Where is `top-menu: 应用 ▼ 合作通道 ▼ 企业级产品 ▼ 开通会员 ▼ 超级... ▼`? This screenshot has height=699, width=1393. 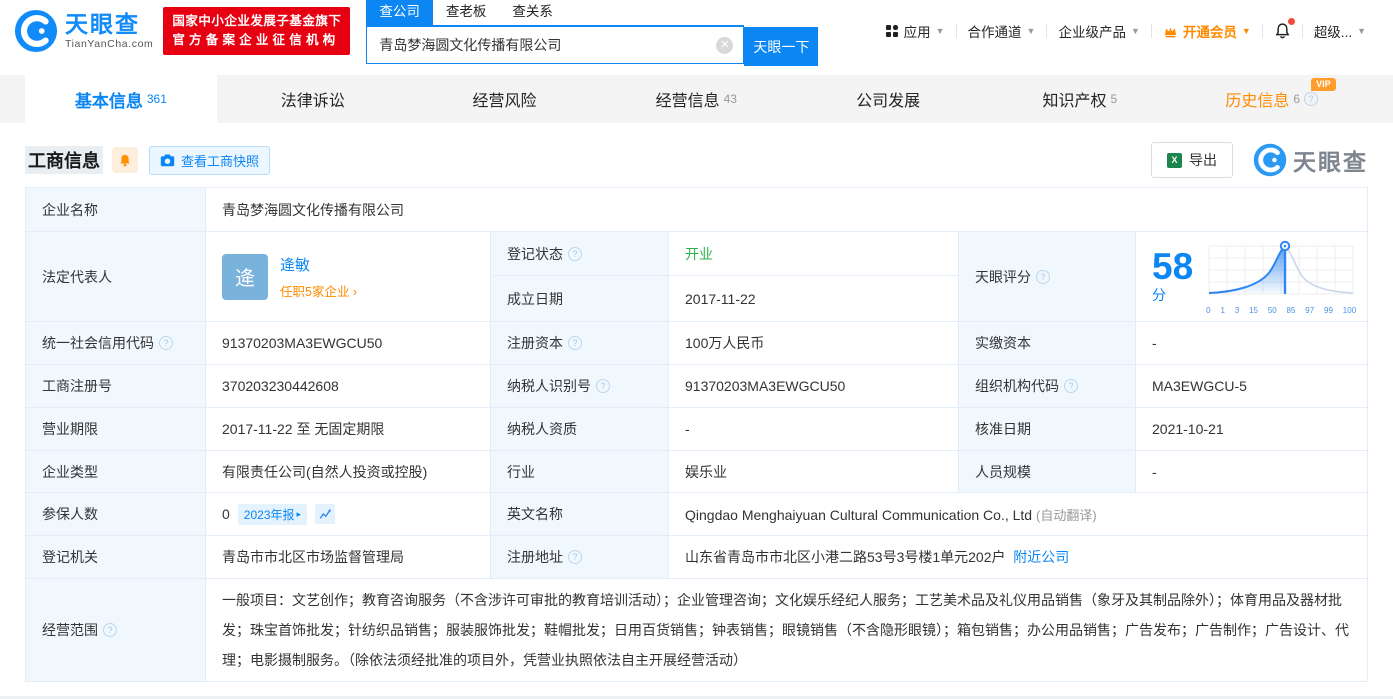 top-menu: 应用 ▼ 合作通道 ▼ 企业级产品 ▼ 开通会员 ▼ 超级... ▼ is located at coordinates (1125, 29).